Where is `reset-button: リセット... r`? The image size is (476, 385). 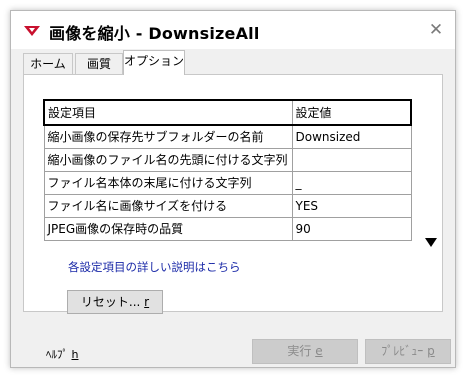
reset-button: リセット... r is located at coordinates (115, 302).